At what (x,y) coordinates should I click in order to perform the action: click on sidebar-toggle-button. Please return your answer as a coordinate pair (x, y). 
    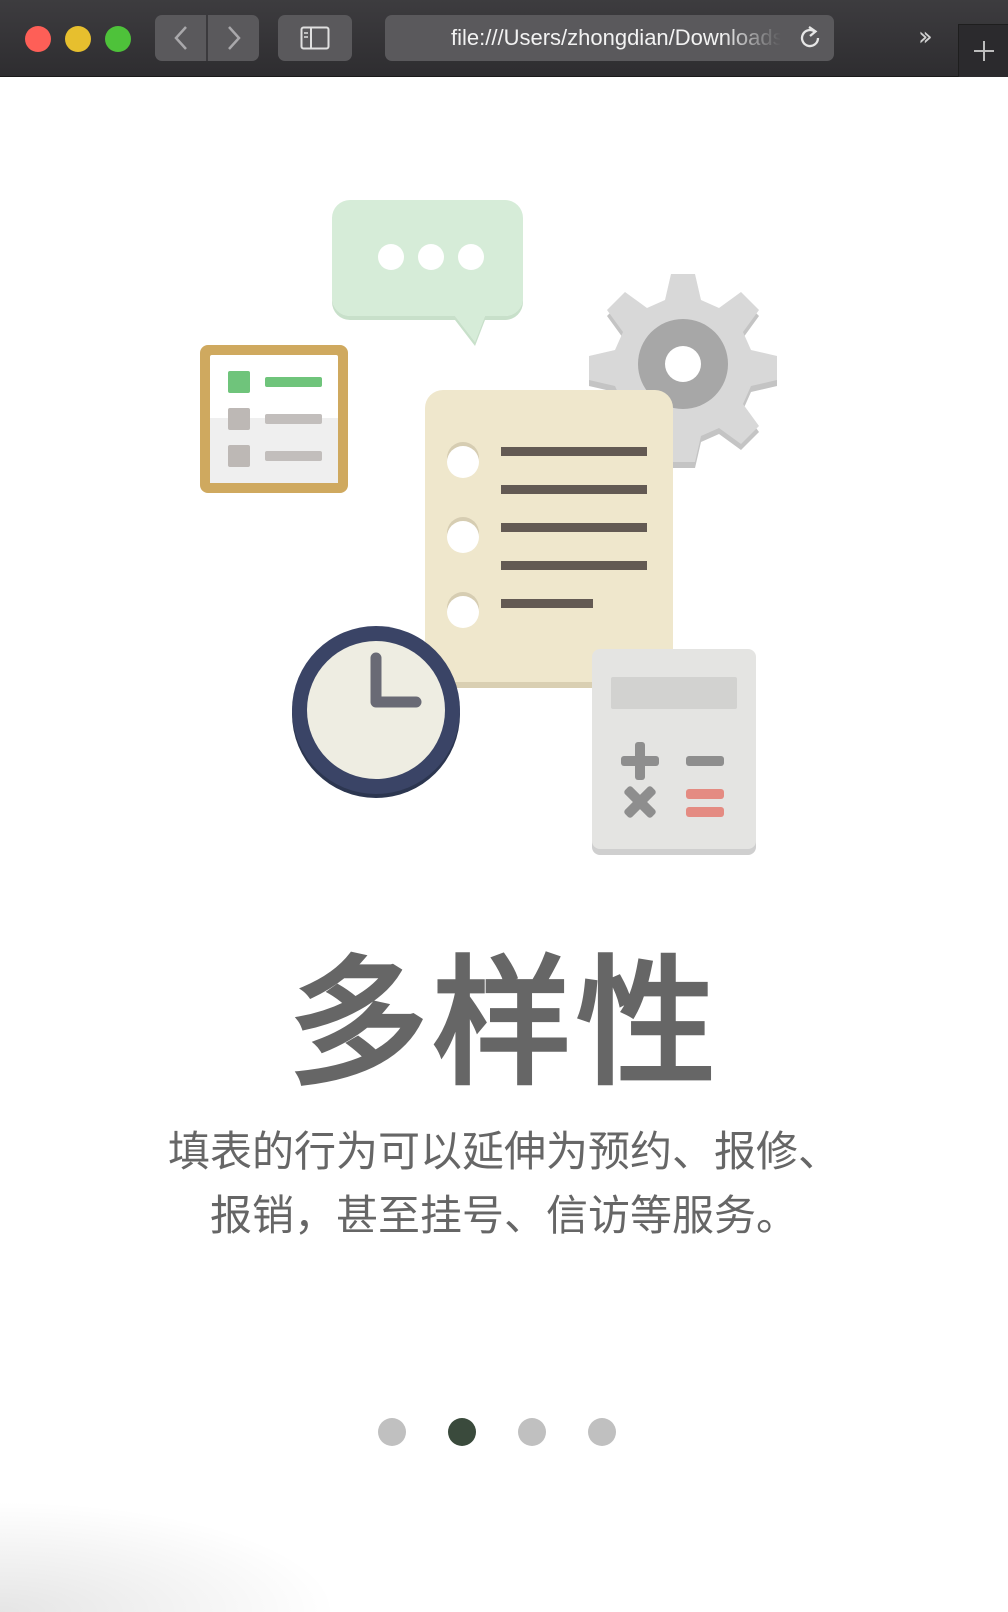
    Looking at the image, I should click on (315, 38).